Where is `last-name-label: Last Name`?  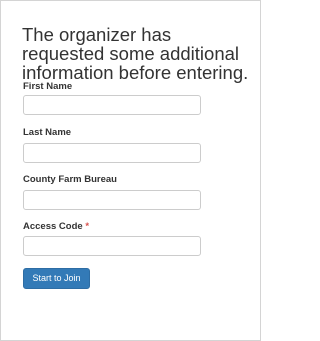 last-name-label: Last Name is located at coordinates (47, 133).